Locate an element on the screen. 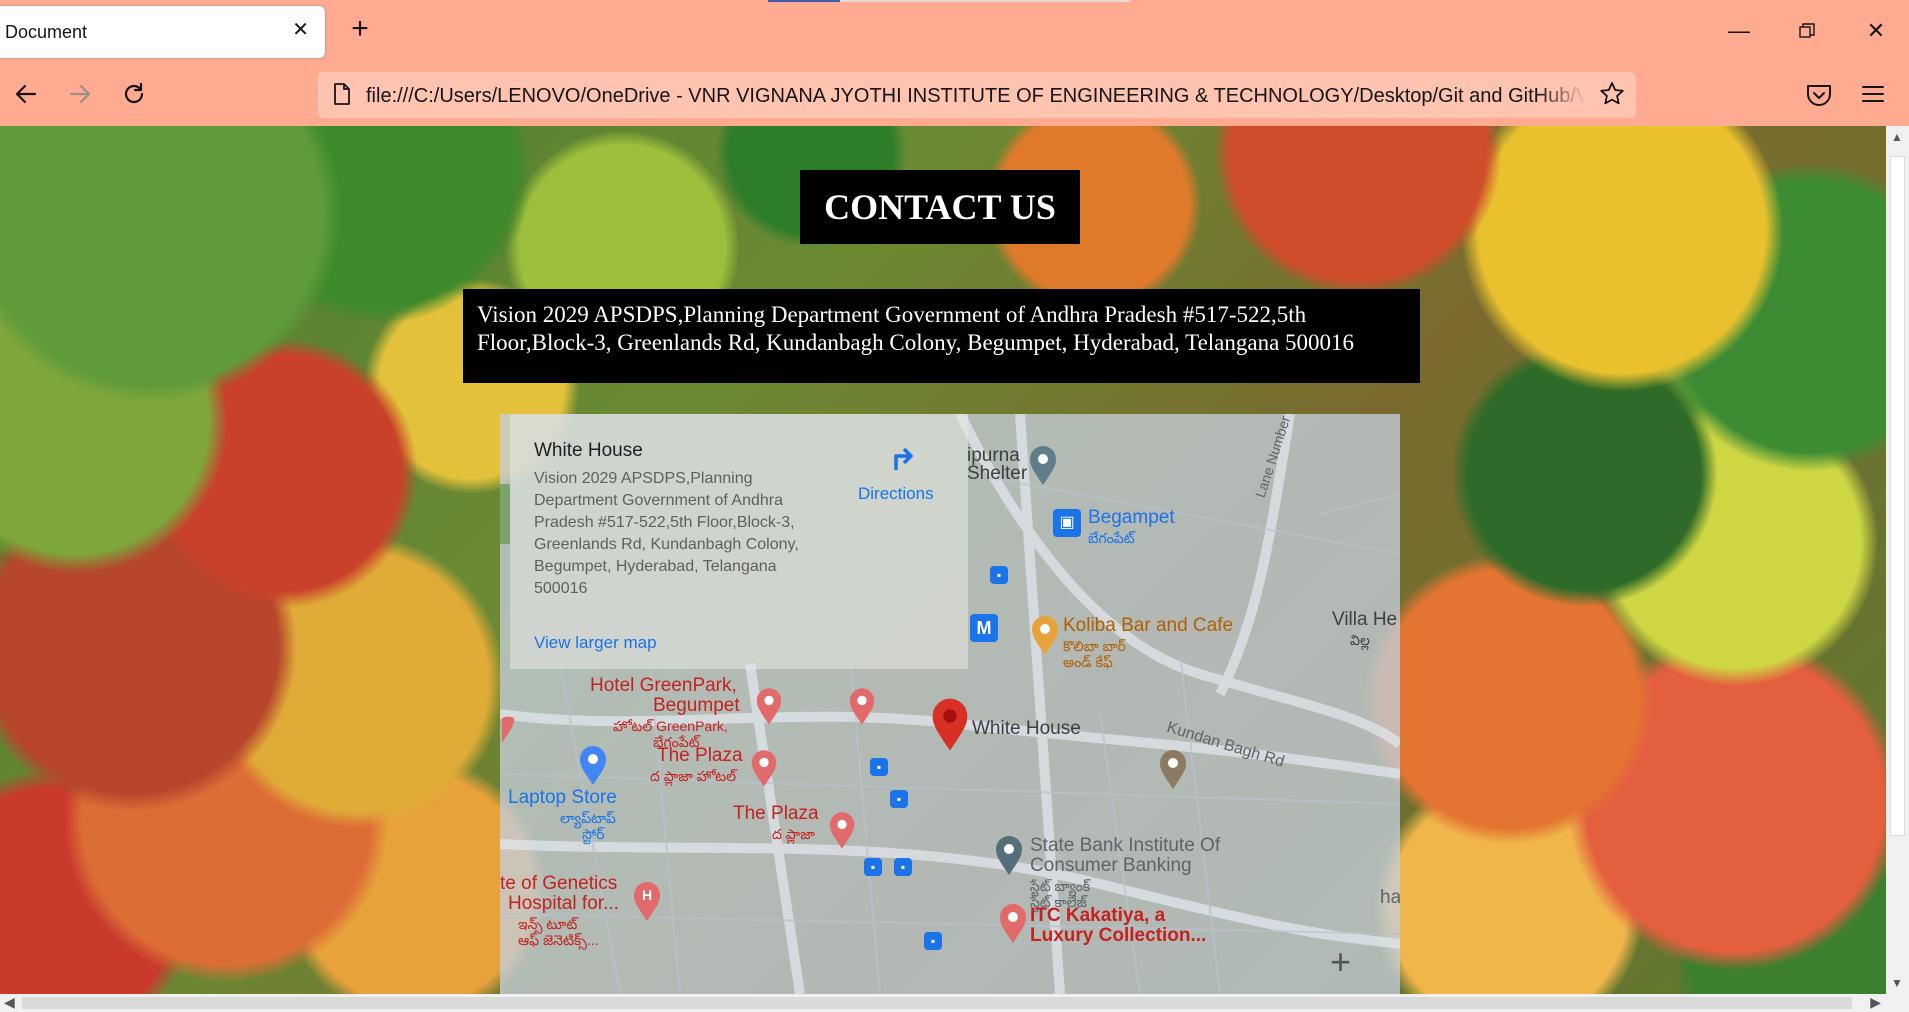 The width and height of the screenshot is (1909, 1012). directions-icon is located at coordinates (903, 457).